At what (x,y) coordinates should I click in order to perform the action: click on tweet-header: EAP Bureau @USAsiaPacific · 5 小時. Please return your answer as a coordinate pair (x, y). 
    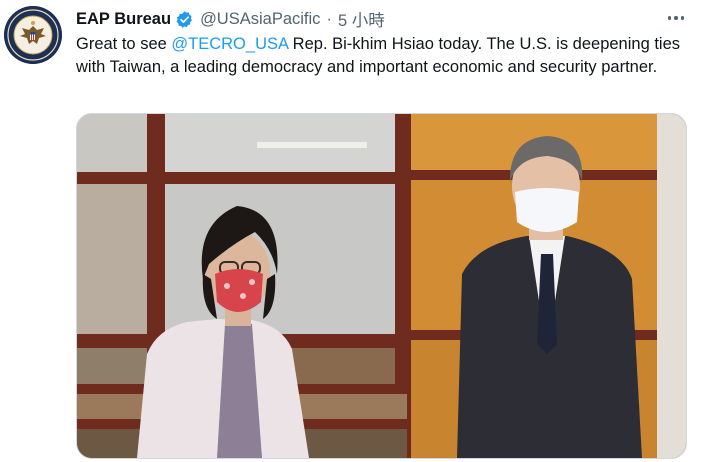
    Looking at the image, I should click on (230, 19).